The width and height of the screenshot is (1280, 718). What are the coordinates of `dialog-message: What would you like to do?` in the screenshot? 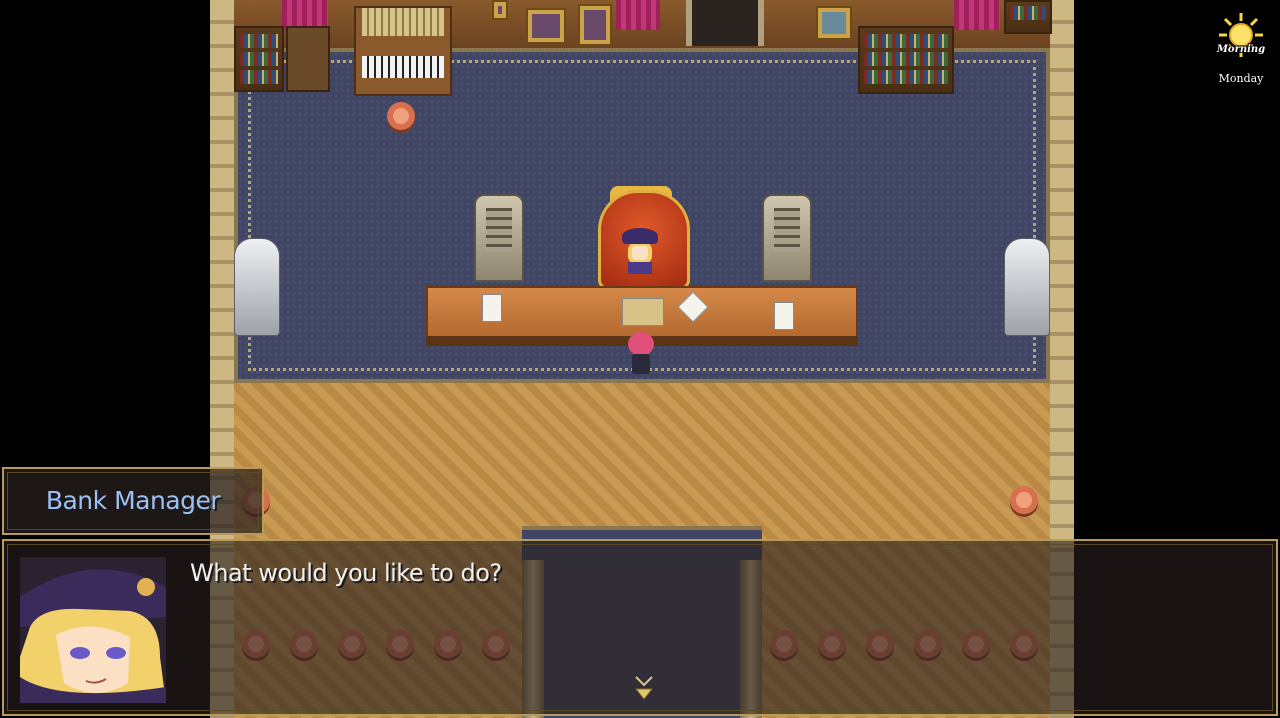 It's located at (346, 573).